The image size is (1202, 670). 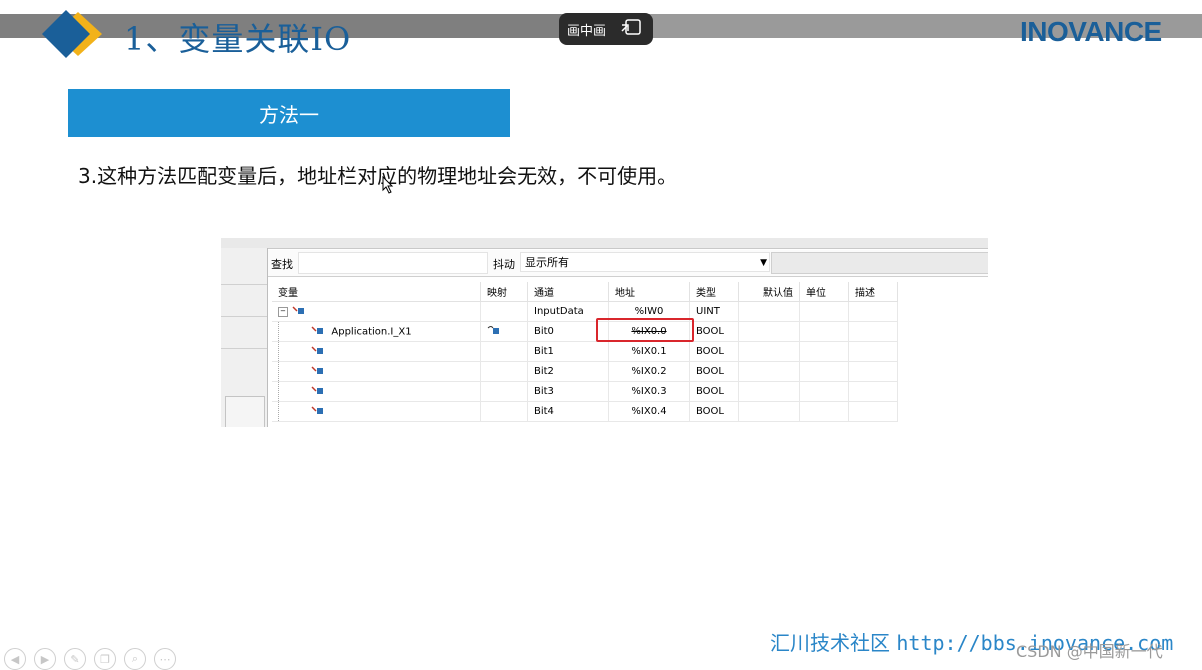 What do you see at coordinates (585, 331) in the screenshot?
I see `table-row: Application.I_X1 Bit0 %IX0.0 BOOL` at bounding box center [585, 331].